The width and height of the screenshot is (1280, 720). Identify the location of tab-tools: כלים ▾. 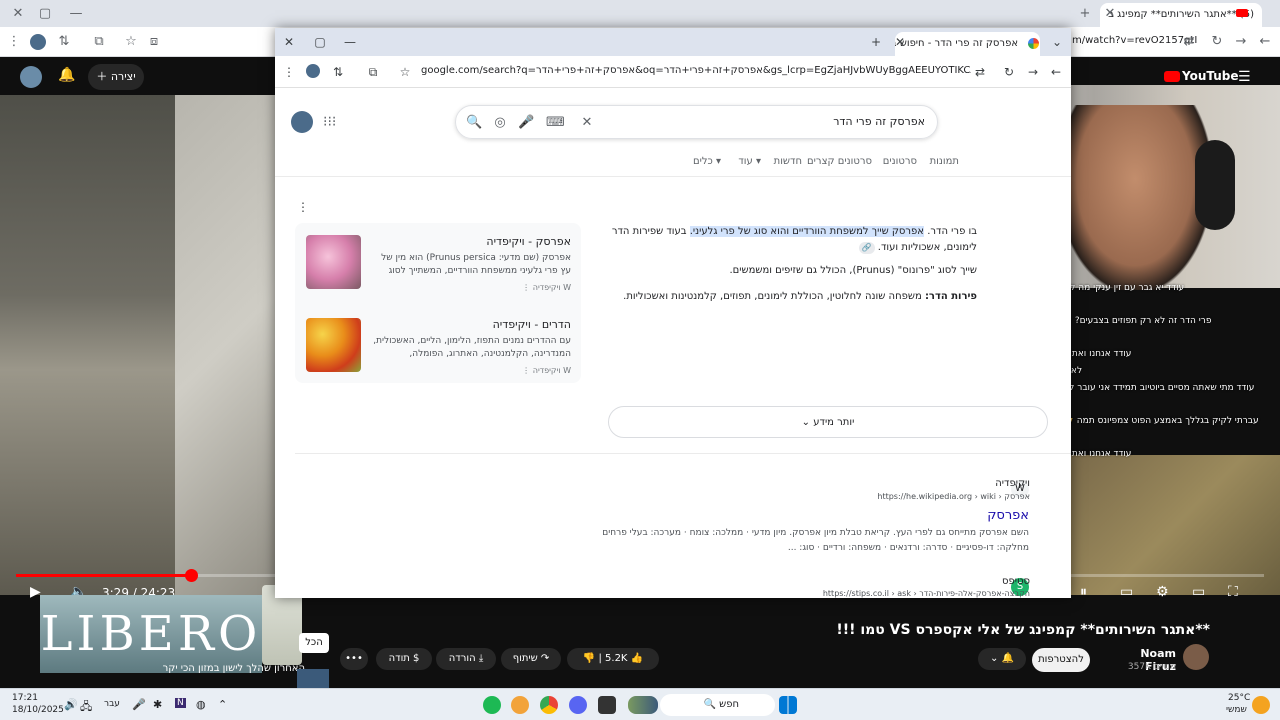
(707, 161).